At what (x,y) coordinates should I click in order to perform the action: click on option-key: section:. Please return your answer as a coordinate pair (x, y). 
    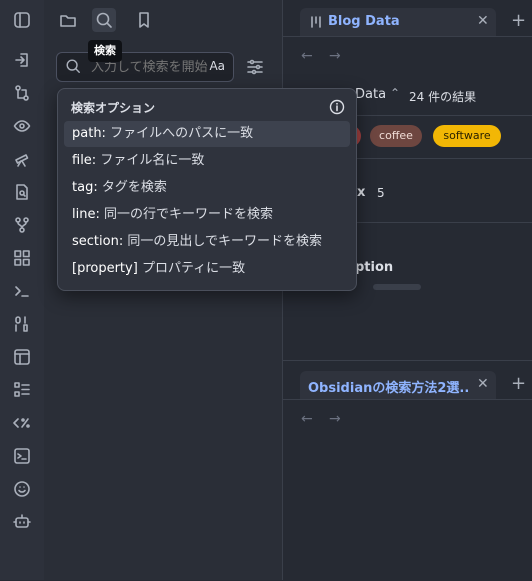
    Looking at the image, I should click on (98, 241).